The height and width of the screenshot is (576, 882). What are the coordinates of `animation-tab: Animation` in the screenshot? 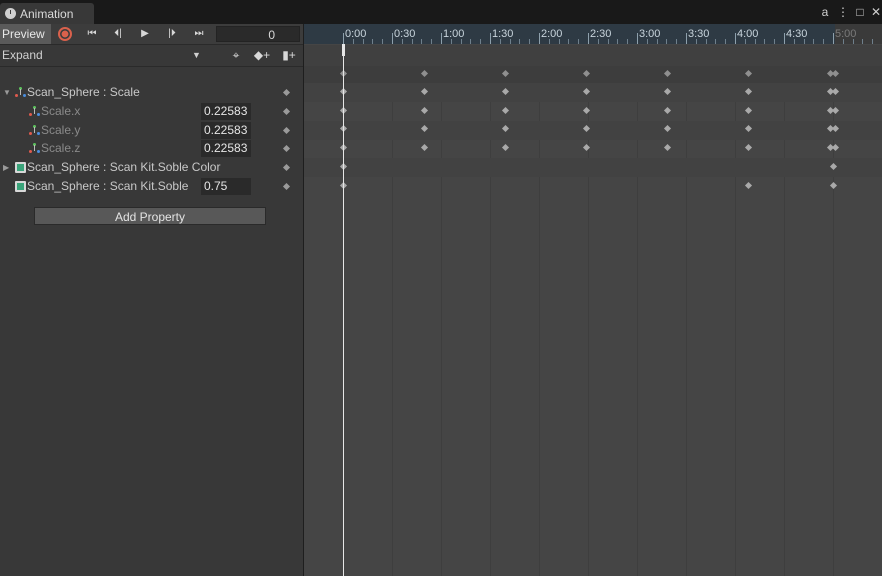 It's located at (47, 13).